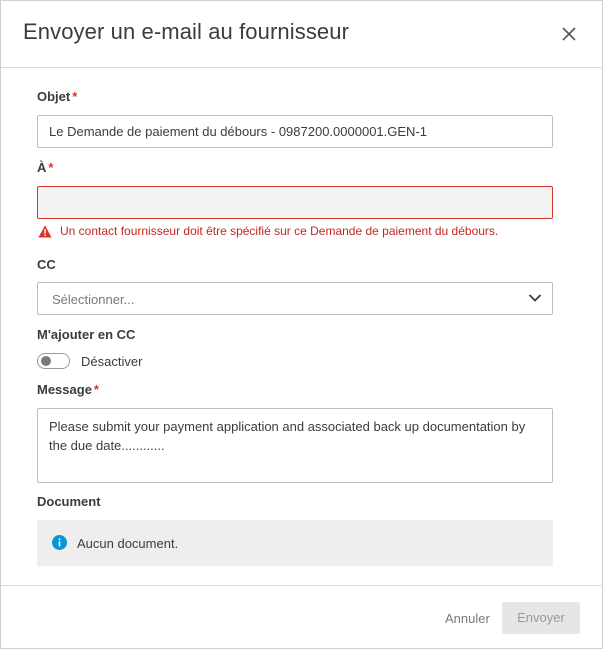  What do you see at coordinates (295, 202) in the screenshot?
I see `to-input` at bounding box center [295, 202].